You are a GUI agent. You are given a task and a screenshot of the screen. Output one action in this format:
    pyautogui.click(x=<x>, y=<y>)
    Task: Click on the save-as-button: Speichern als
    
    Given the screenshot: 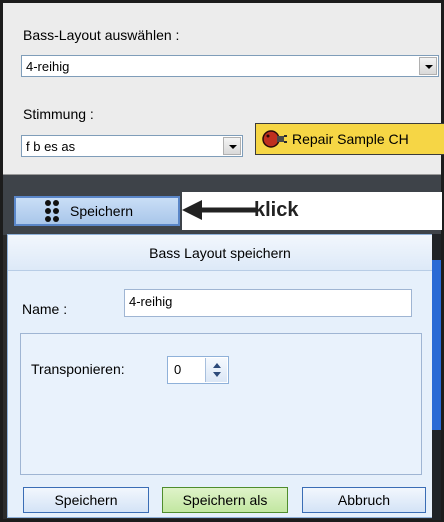 What is the action you would take?
    pyautogui.click(x=225, y=500)
    